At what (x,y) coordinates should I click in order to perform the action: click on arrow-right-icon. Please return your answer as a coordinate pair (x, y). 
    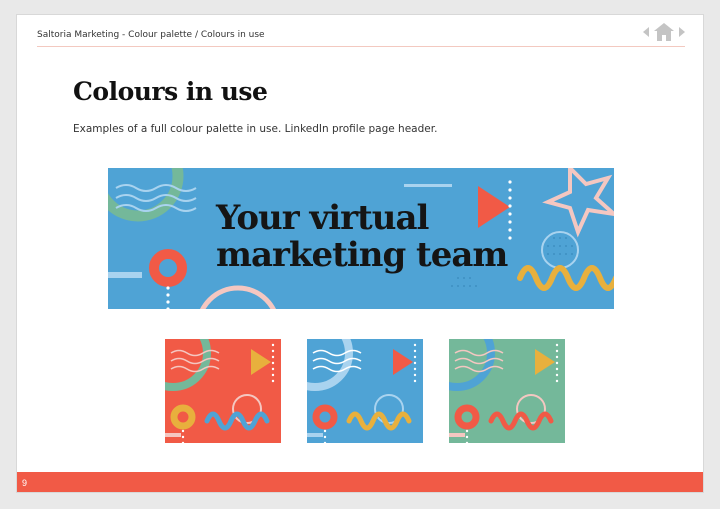
    Looking at the image, I should click on (682, 32).